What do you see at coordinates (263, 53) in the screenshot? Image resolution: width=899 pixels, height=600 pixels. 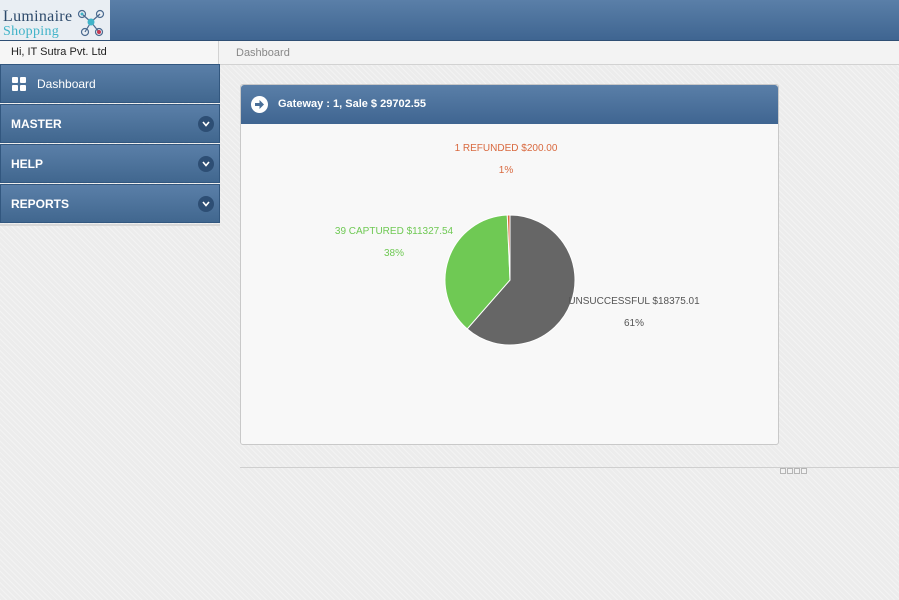 I see `breadcrumb: Dashboard` at bounding box center [263, 53].